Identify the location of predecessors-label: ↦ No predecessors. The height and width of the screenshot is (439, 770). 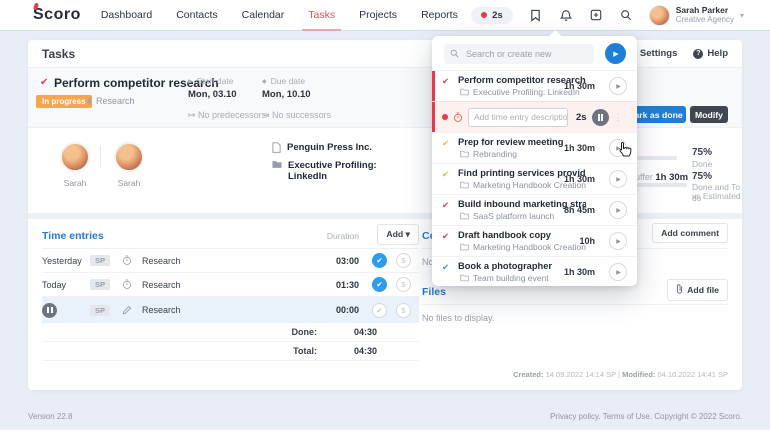
(227, 115).